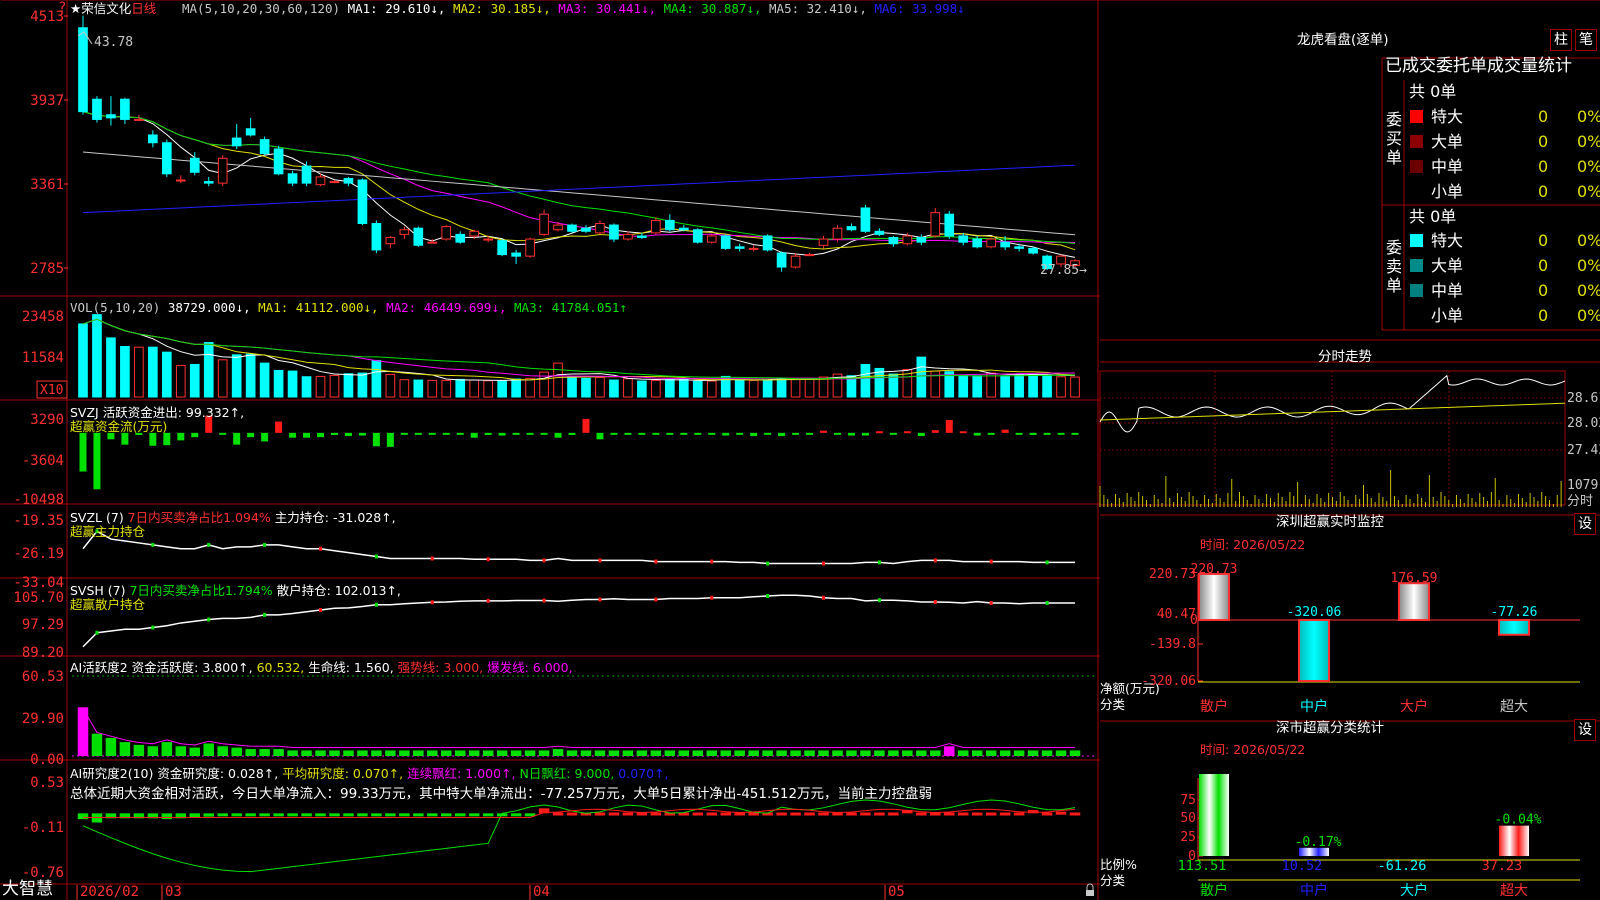 The image size is (1600, 900). What do you see at coordinates (570, 307) in the screenshot?
I see `legend-item: MA3: 41784.051↑` at bounding box center [570, 307].